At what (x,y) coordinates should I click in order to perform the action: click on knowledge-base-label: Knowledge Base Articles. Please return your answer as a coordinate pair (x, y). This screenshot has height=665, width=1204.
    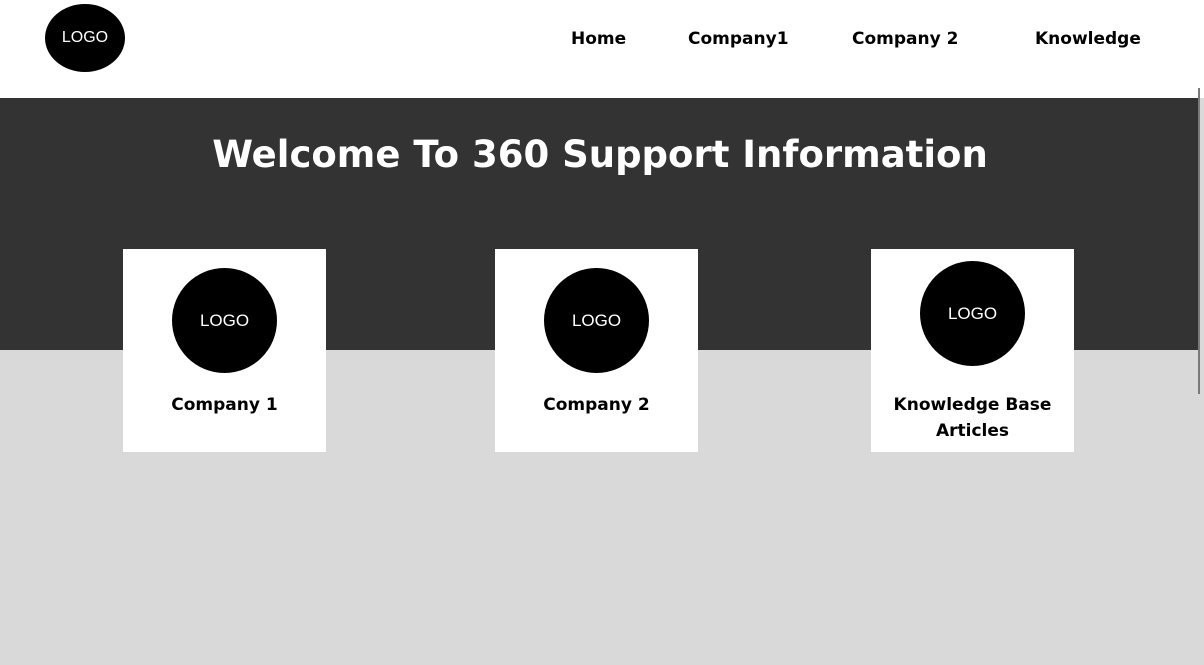
    Looking at the image, I should click on (972, 418).